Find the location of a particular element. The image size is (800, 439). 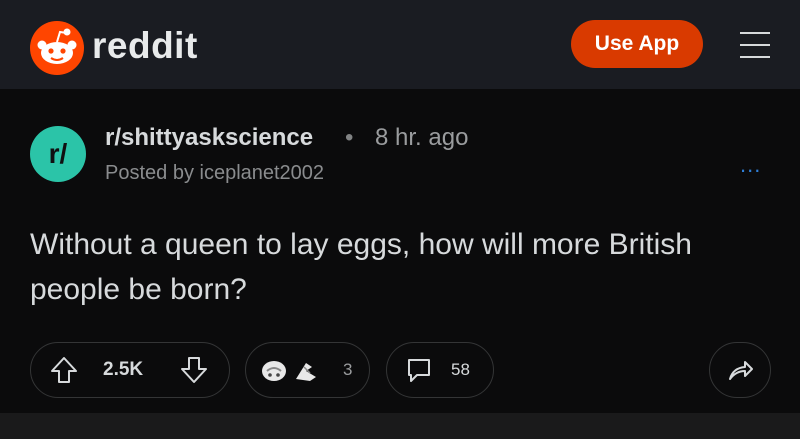

reddit-logo-icon is located at coordinates (57, 48).